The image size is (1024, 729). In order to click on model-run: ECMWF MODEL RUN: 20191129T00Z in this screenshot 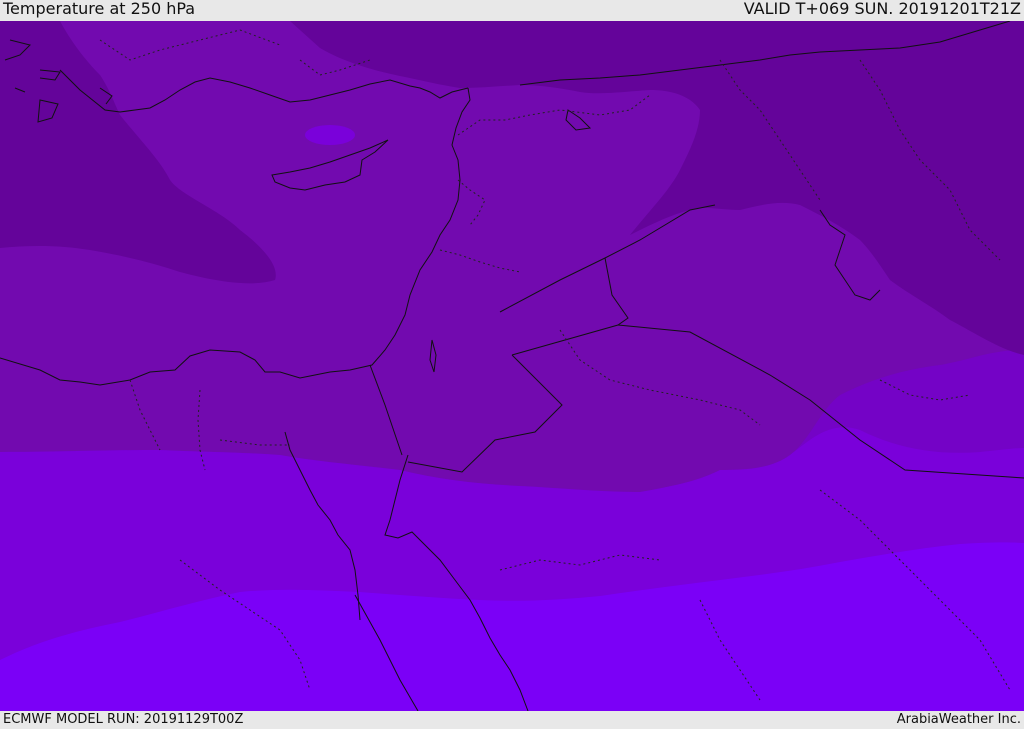, I will do `click(123, 719)`.